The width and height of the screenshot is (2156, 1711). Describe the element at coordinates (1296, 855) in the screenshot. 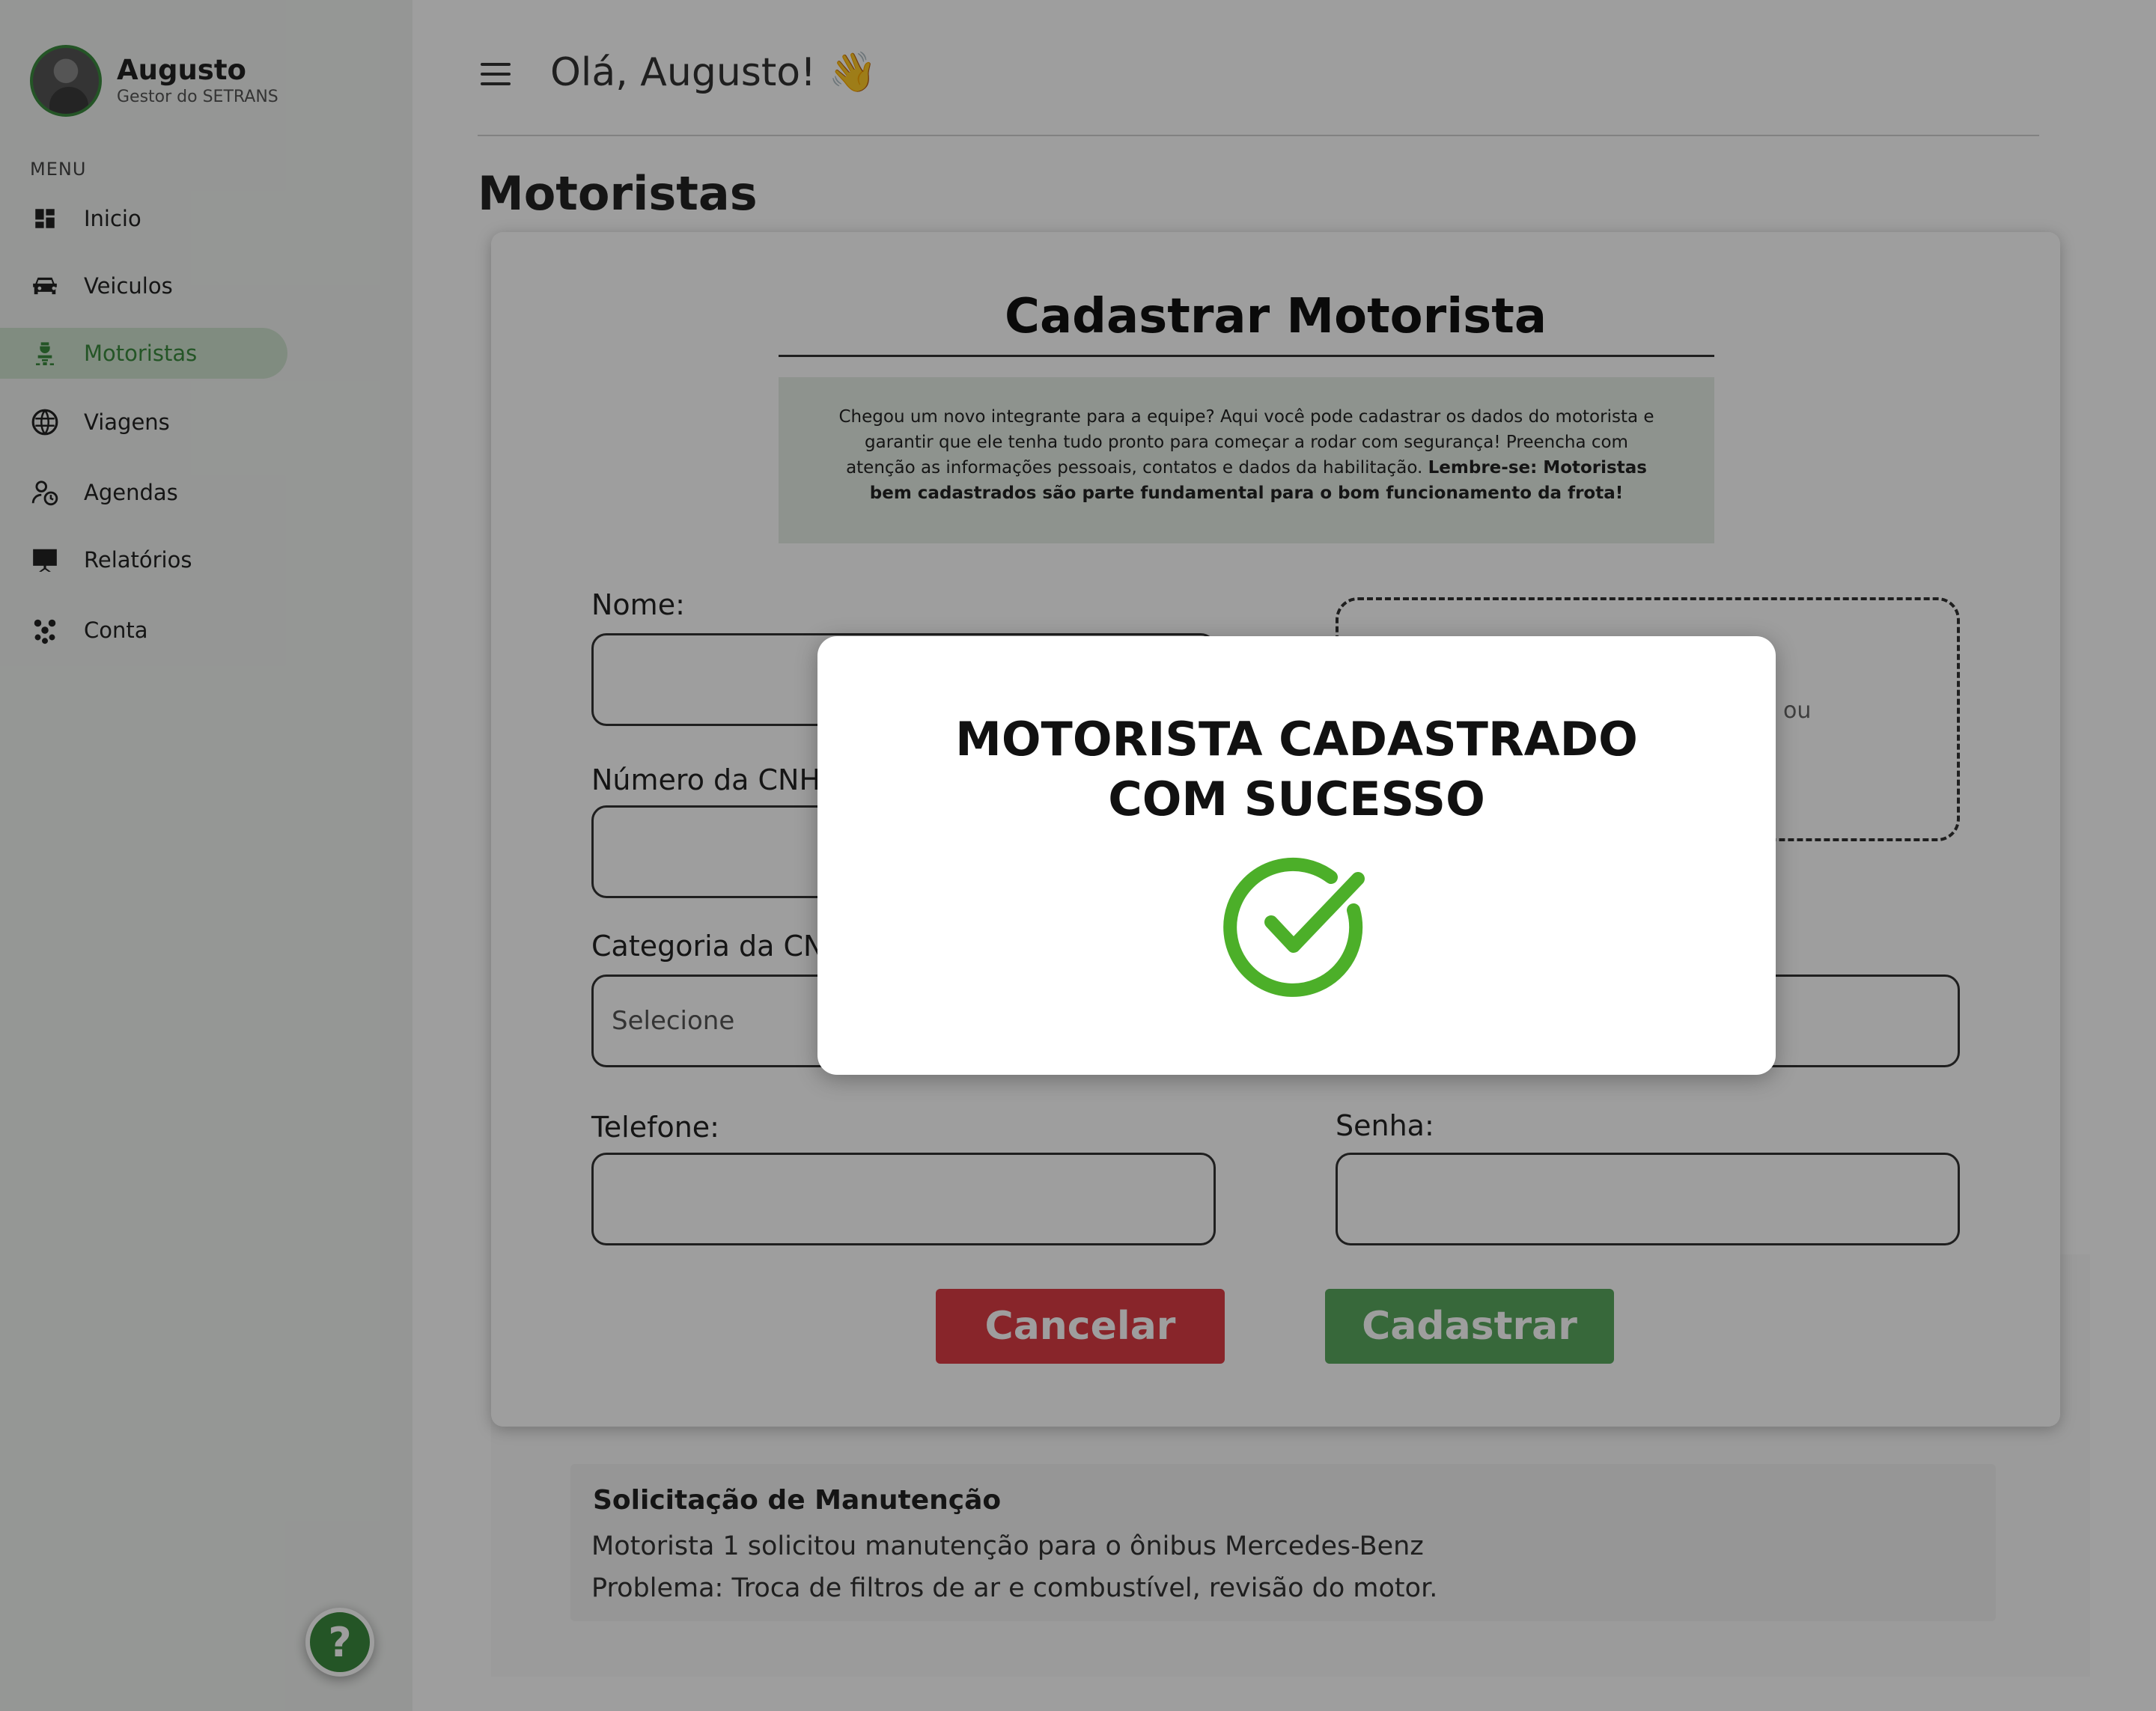

I see `success-modal: MOTORISTA CADASTRADO COM SUCESSO` at that location.